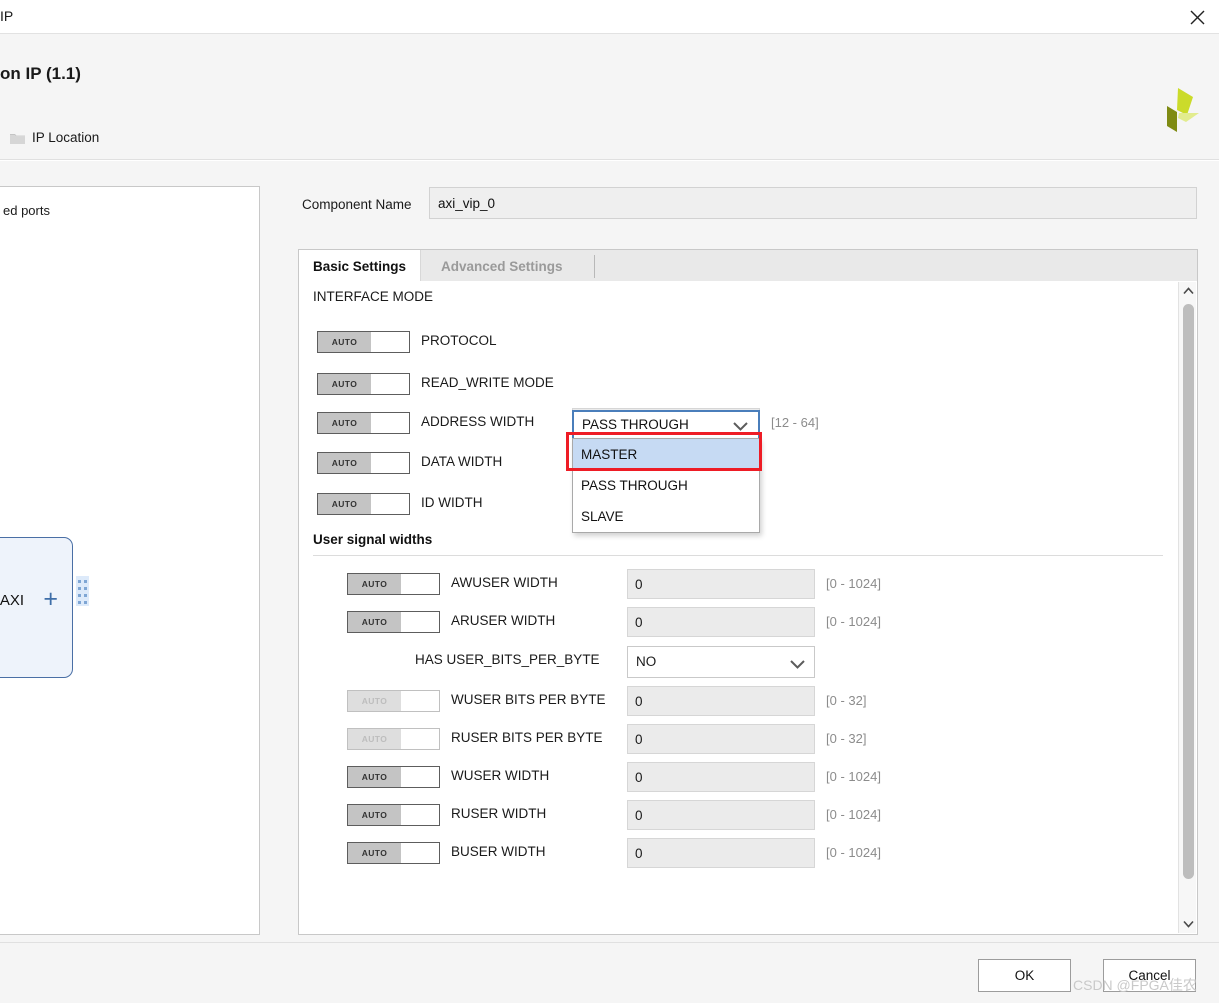  I want to click on cancel-button: Cancel, so click(1149, 975).